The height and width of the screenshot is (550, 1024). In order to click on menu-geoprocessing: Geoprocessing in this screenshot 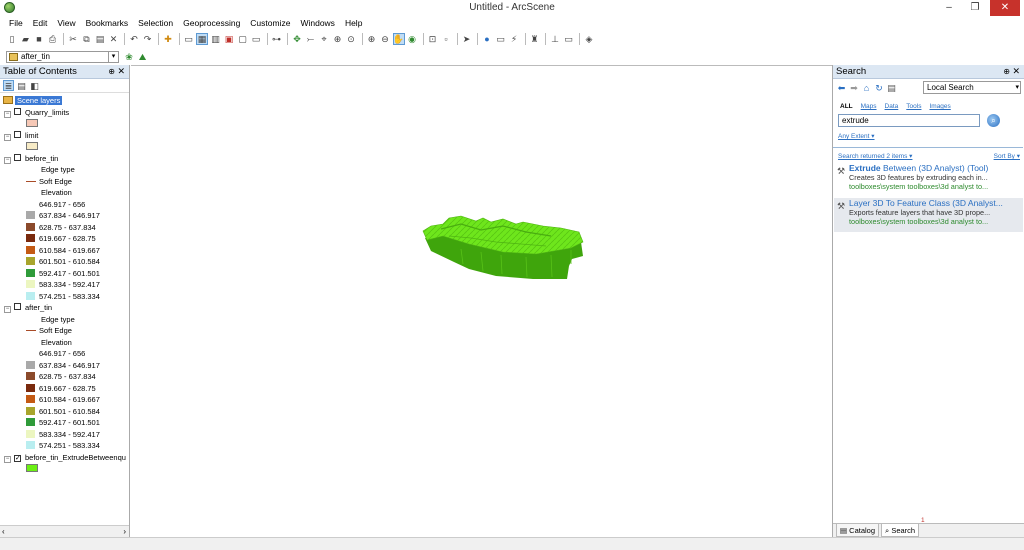, I will do `click(211, 23)`.